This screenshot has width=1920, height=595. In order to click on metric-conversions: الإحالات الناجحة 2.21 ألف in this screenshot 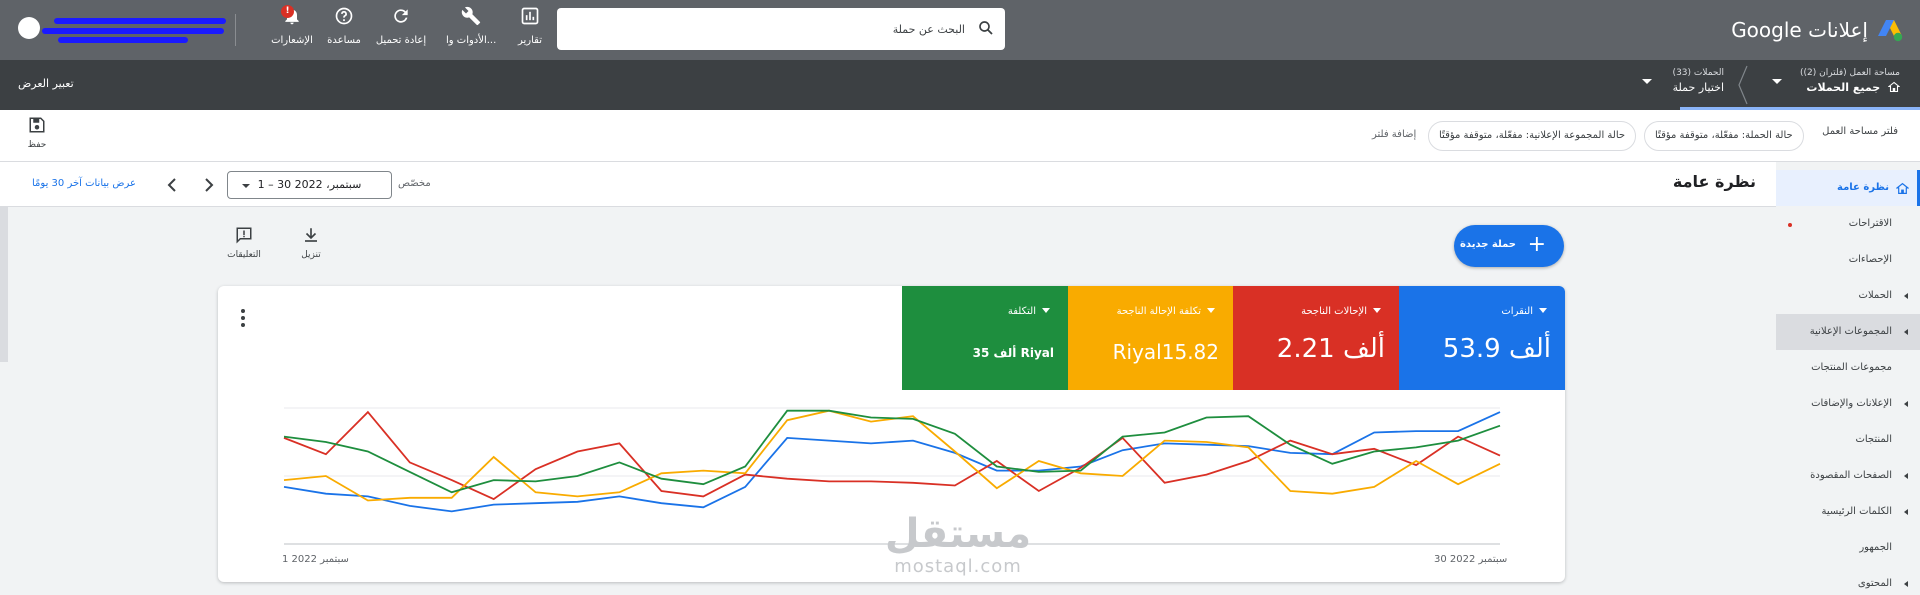, I will do `click(1316, 338)`.